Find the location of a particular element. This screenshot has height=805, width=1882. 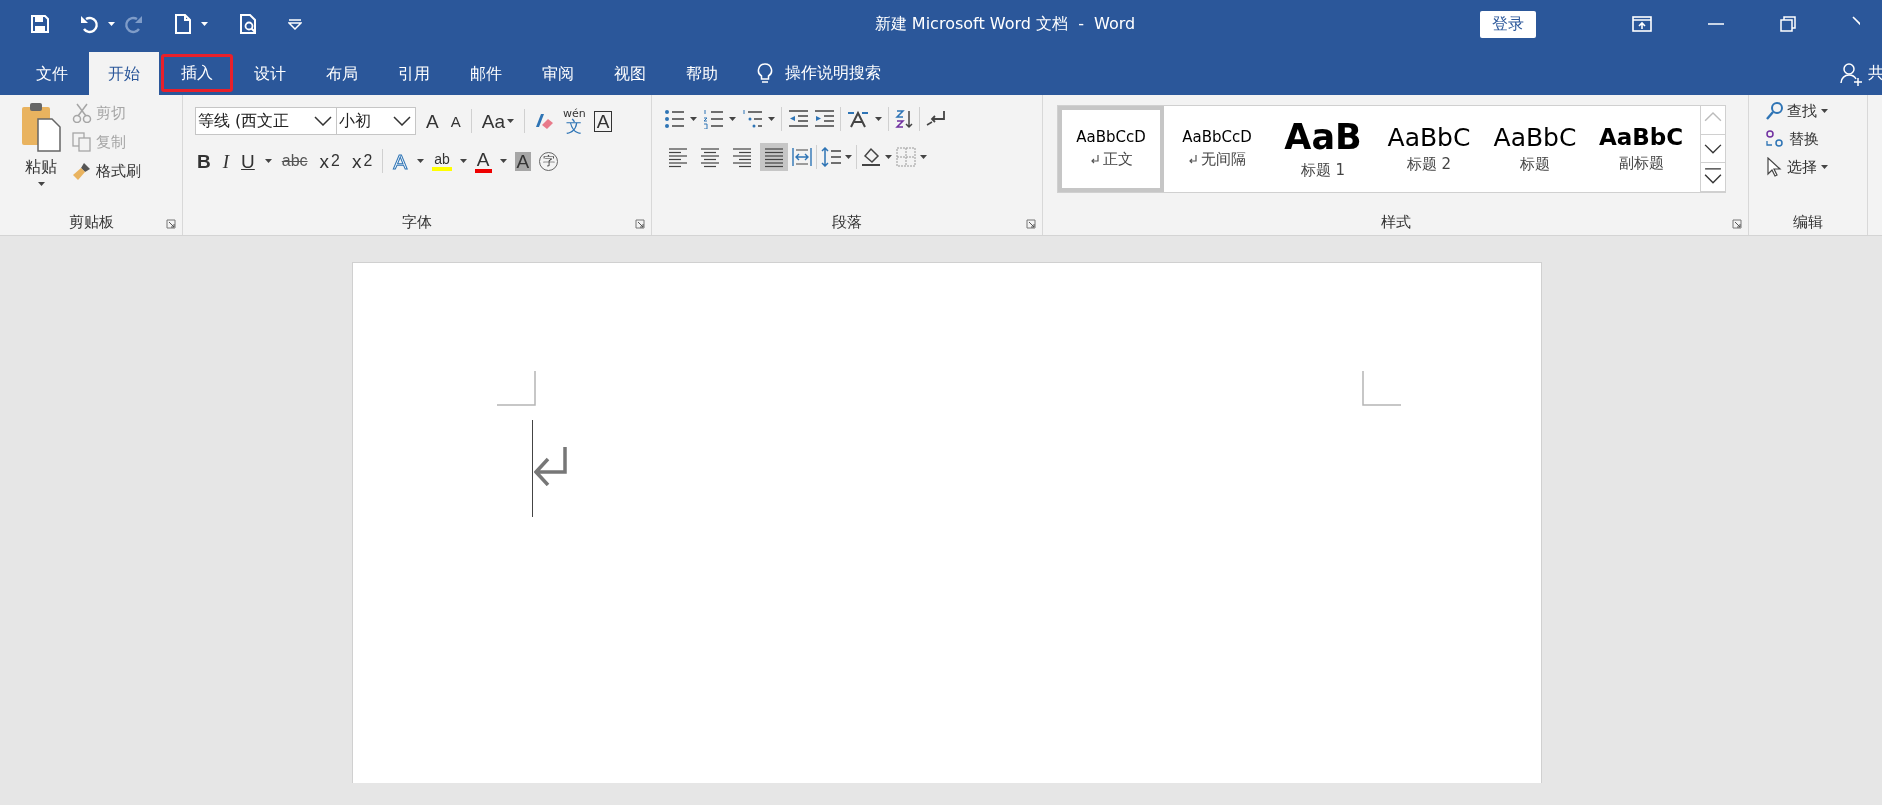

style-gallery-item: AaBbC 标题 2 is located at coordinates (1429, 149).